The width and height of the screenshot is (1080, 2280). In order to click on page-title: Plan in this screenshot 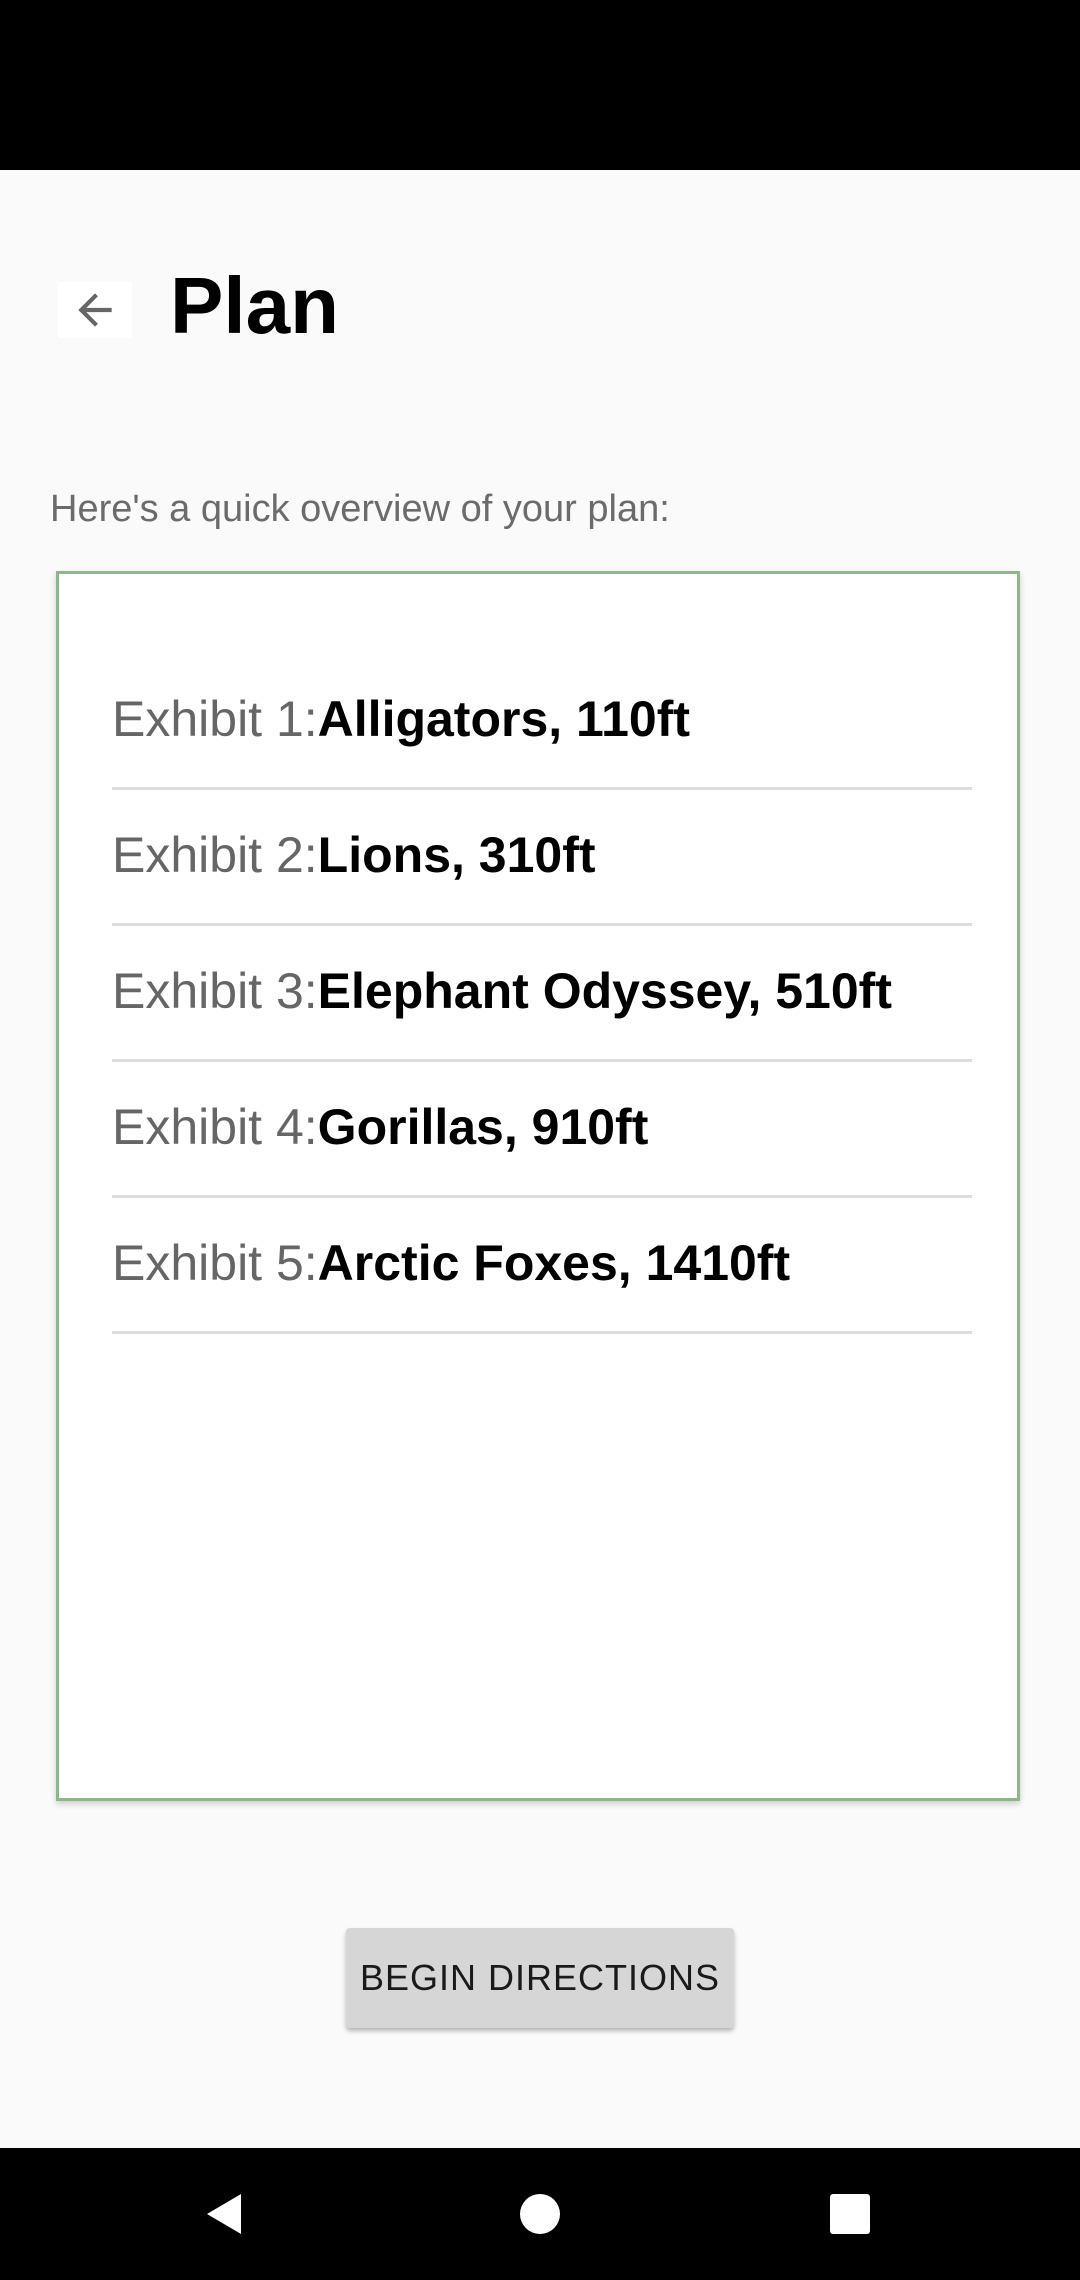, I will do `click(254, 305)`.